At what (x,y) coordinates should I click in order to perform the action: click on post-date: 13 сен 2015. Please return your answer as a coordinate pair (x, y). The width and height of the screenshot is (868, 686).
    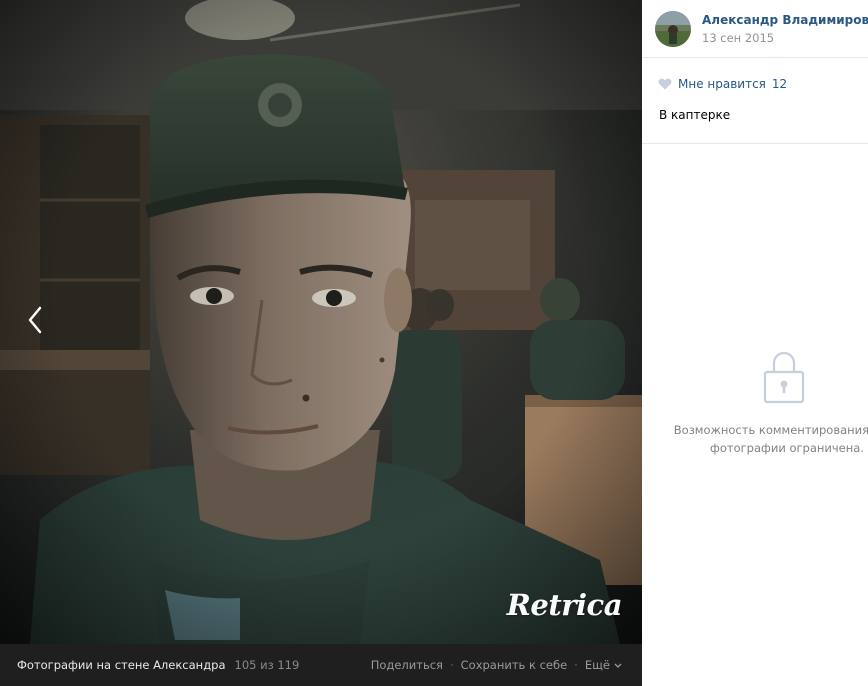
    Looking at the image, I should click on (738, 38).